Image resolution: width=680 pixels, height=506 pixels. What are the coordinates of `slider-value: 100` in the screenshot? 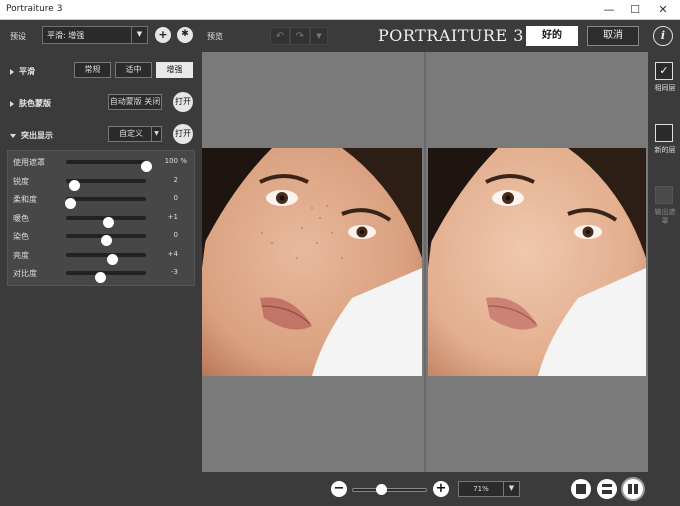 It's located at (171, 161).